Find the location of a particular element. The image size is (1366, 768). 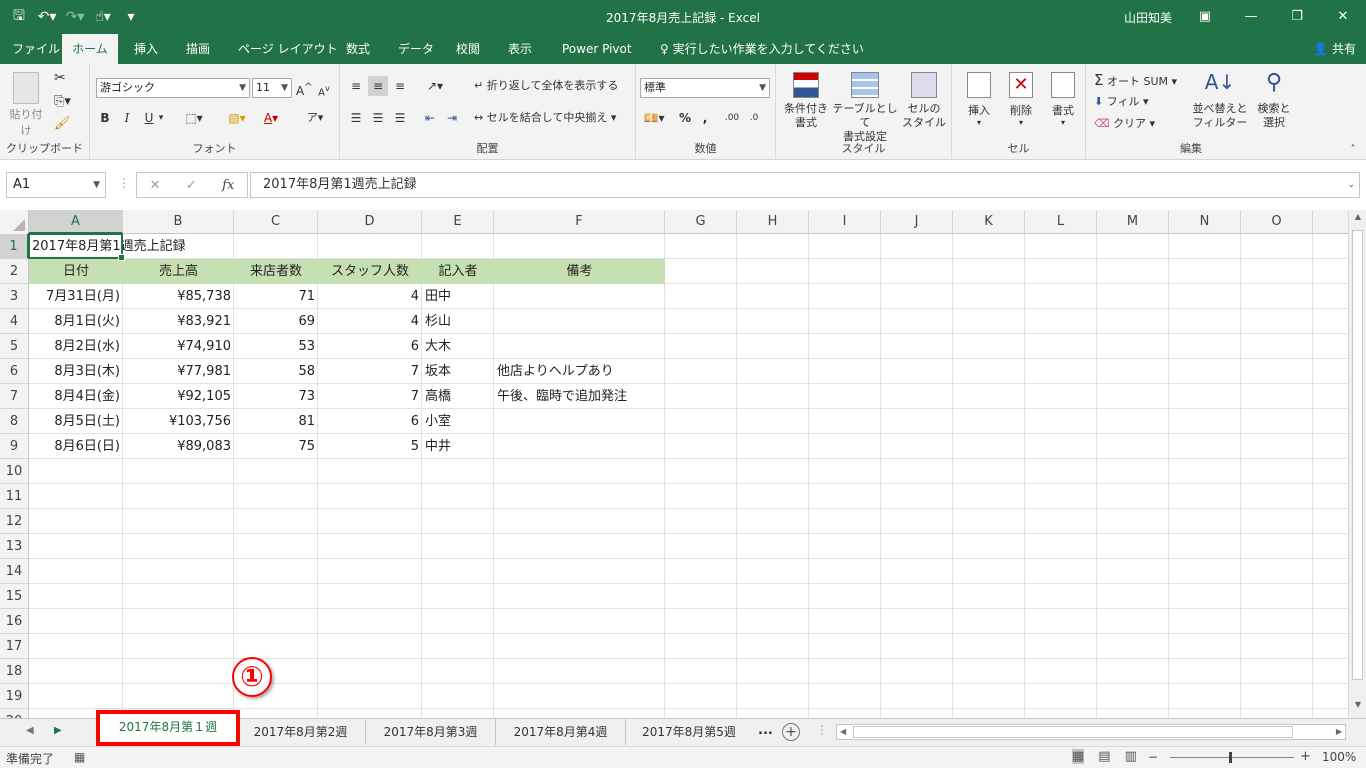

enter-icon: ✓ is located at coordinates (191, 185).